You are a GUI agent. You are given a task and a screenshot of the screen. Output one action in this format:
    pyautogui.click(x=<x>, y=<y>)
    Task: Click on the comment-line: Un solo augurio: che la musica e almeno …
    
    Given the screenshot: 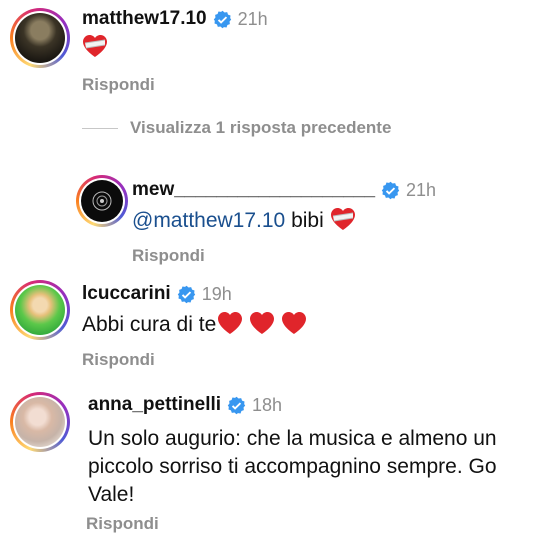 What is the action you would take?
    pyautogui.click(x=292, y=438)
    